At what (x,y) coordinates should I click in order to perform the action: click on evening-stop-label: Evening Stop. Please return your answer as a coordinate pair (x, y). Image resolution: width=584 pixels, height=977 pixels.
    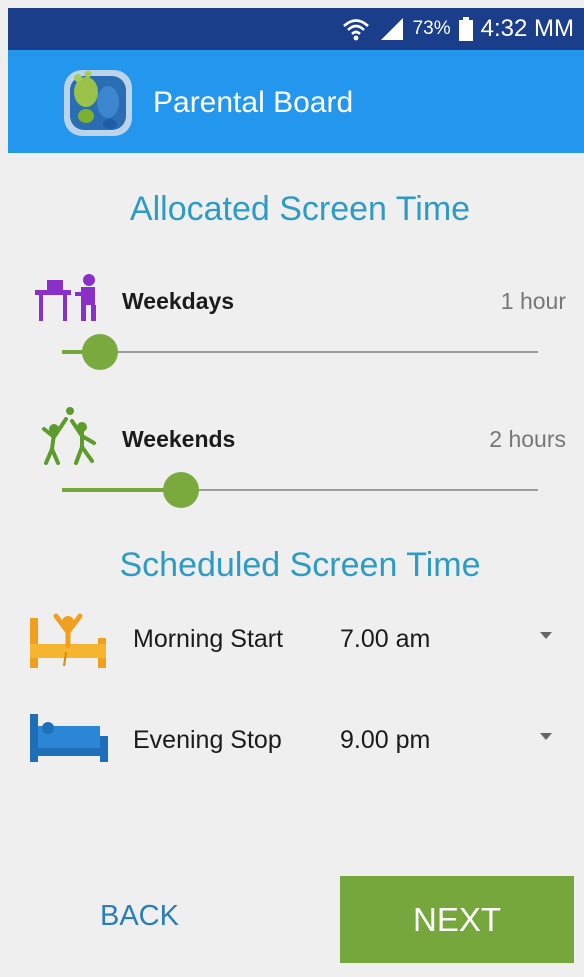
    Looking at the image, I should click on (207, 740).